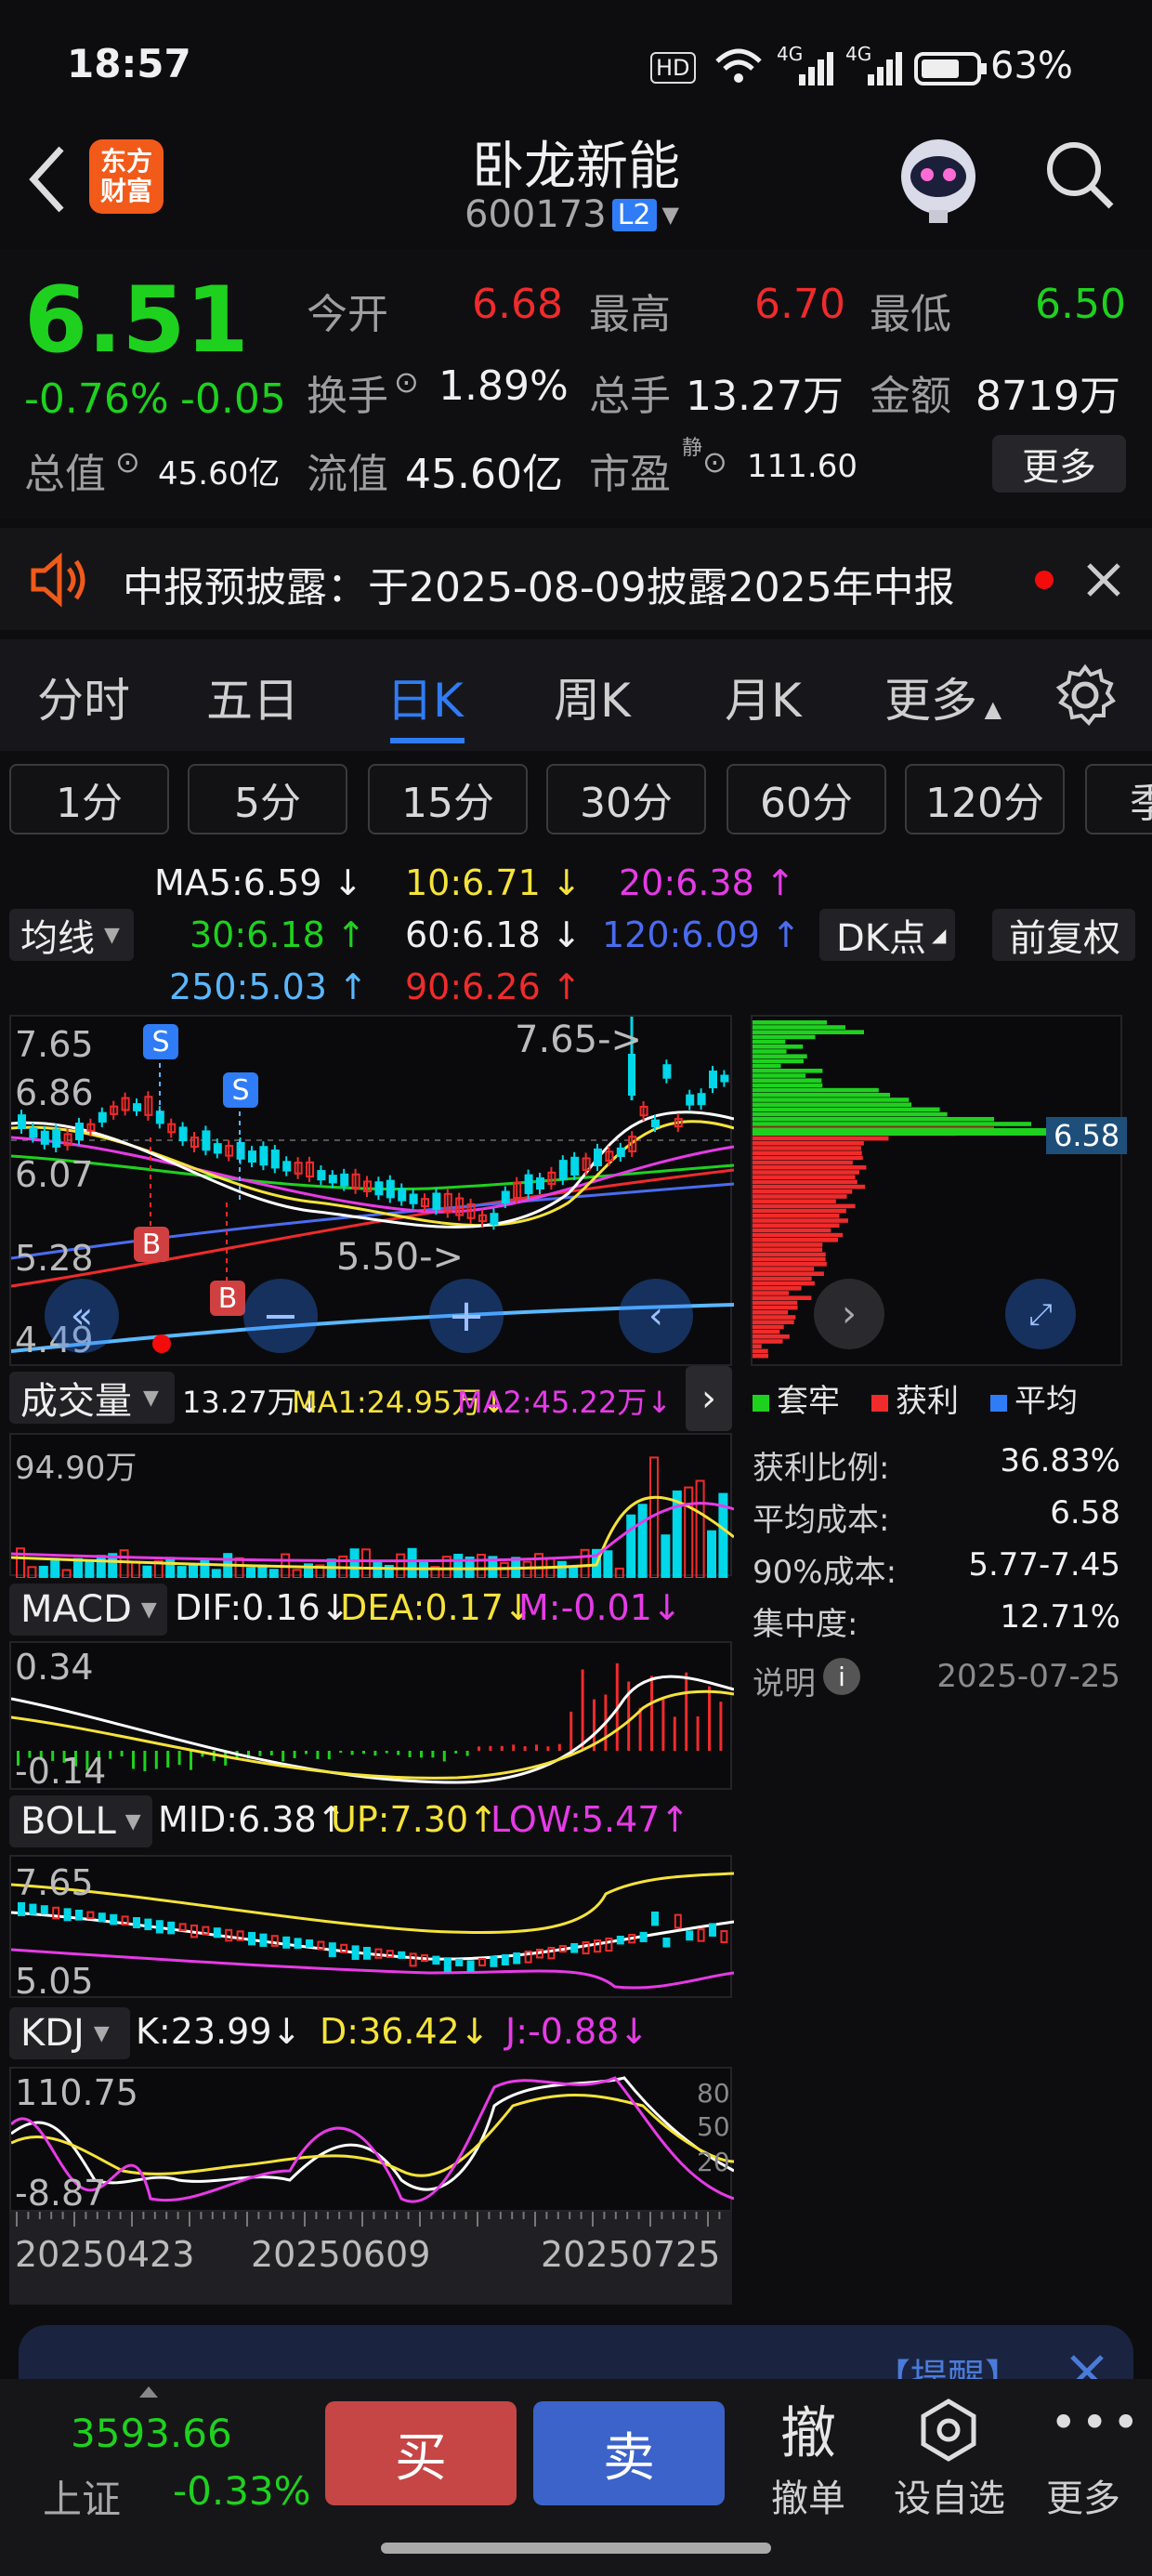  Describe the element at coordinates (1085, 695) in the screenshot. I see `gear-icon` at that location.